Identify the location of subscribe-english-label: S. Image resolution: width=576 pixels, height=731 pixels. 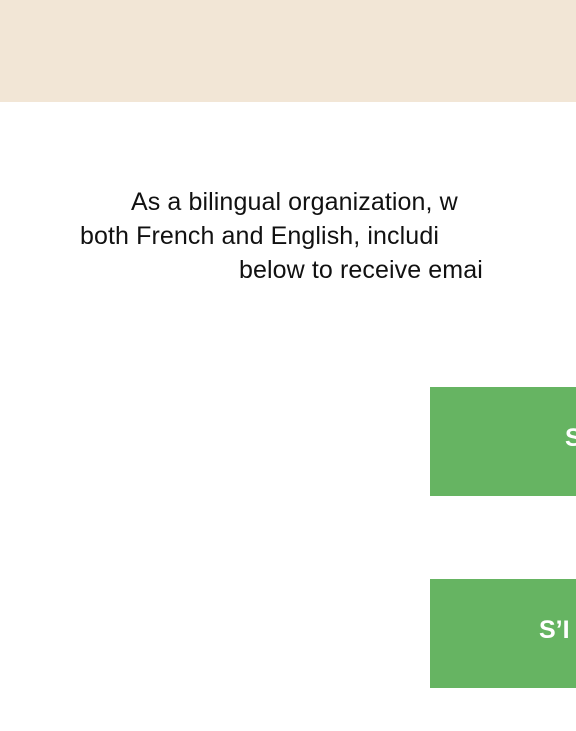
(570, 438).